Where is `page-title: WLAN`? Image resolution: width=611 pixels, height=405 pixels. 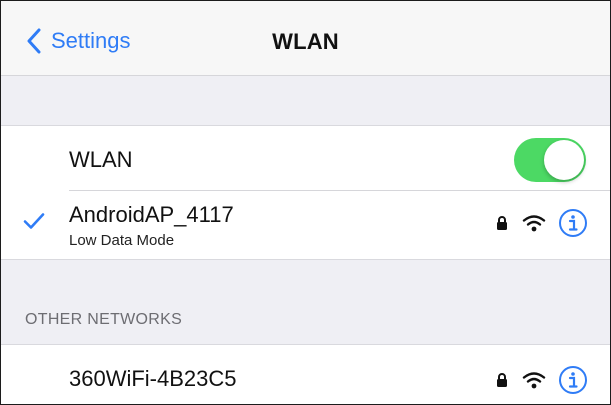 page-title: WLAN is located at coordinates (305, 41).